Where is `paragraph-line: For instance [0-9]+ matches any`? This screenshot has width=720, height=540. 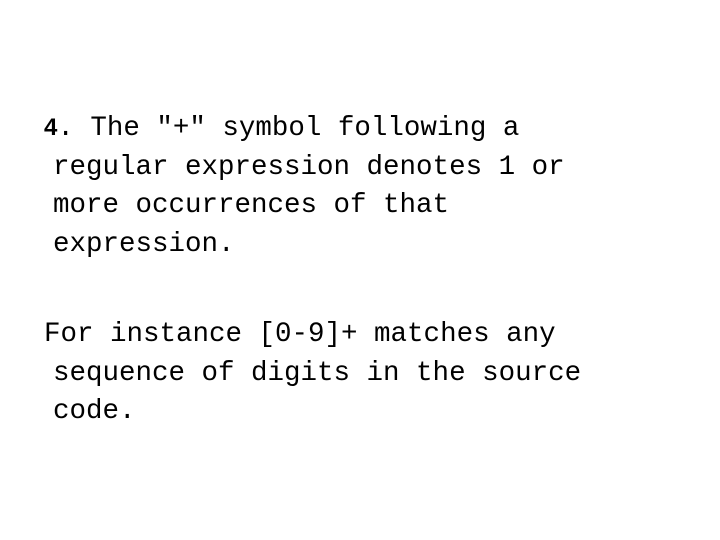
paragraph-line: For instance [0-9]+ matches any is located at coordinates (300, 334).